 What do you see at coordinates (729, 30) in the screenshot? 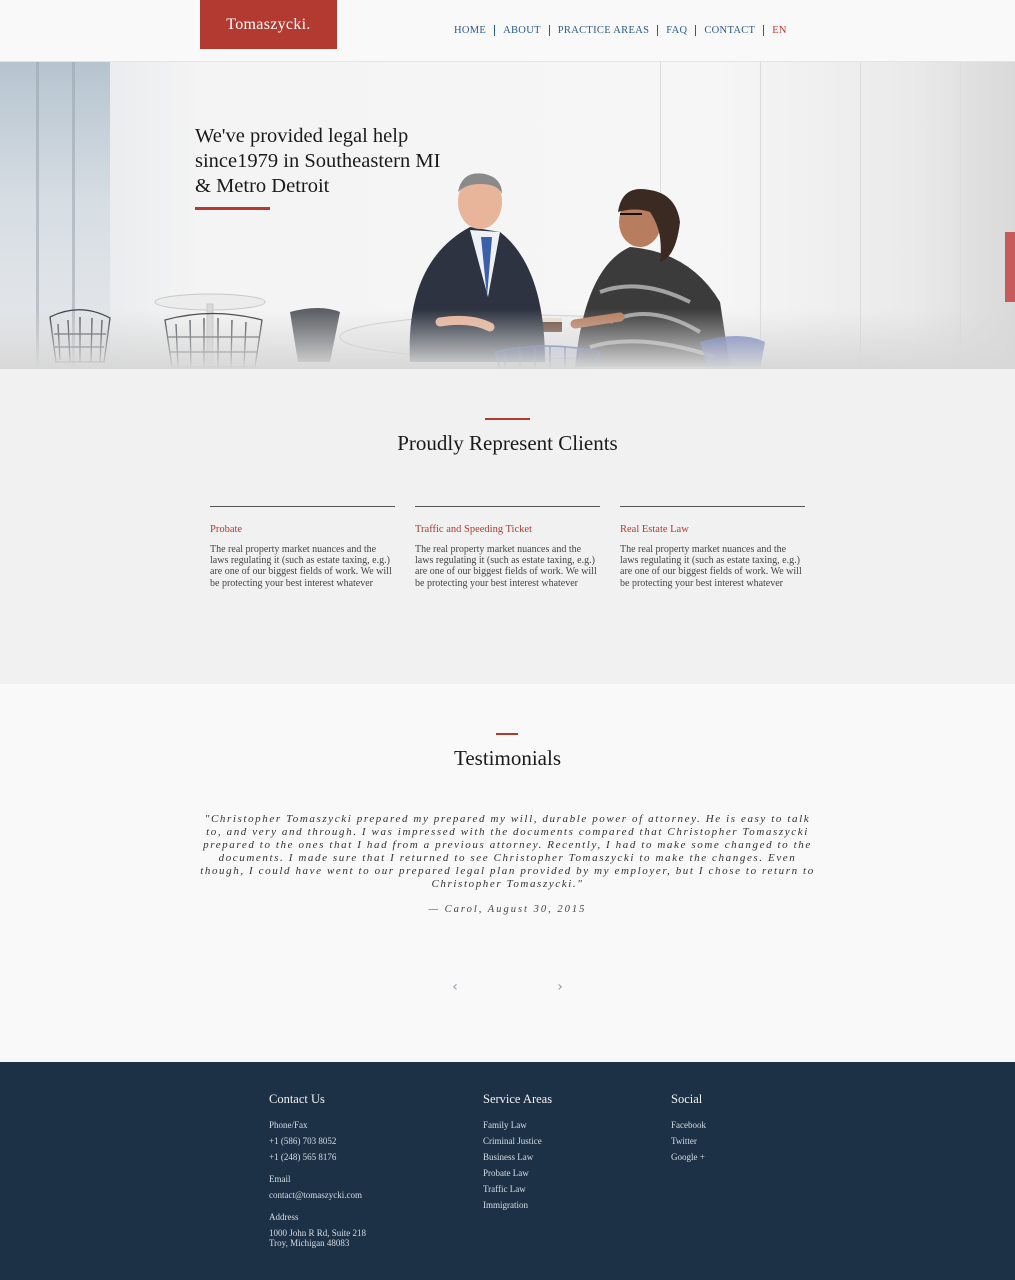
I see `nav-contact: CONTACT` at bounding box center [729, 30].